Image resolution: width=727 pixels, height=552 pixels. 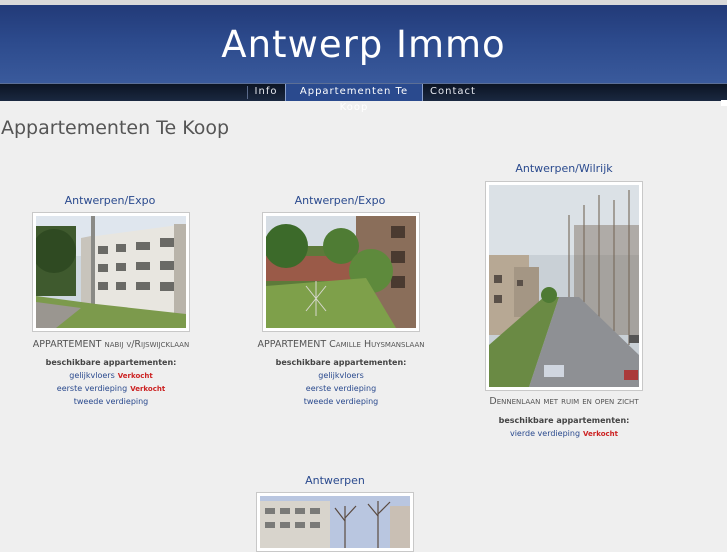 I want to click on unit-row: eerste verdieping, so click(x=341, y=388).